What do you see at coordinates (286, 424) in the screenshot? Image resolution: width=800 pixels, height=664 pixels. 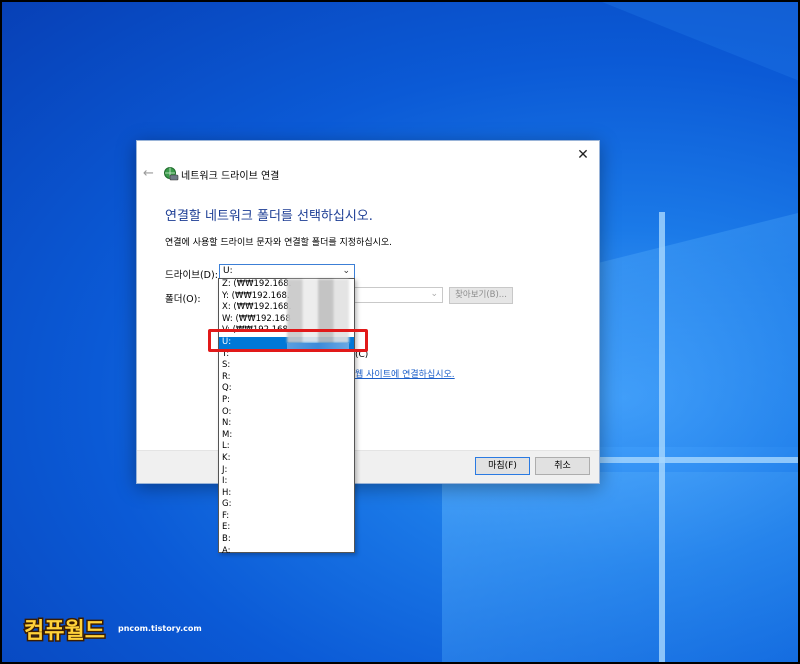 I see `dropdown-item: N:` at bounding box center [286, 424].